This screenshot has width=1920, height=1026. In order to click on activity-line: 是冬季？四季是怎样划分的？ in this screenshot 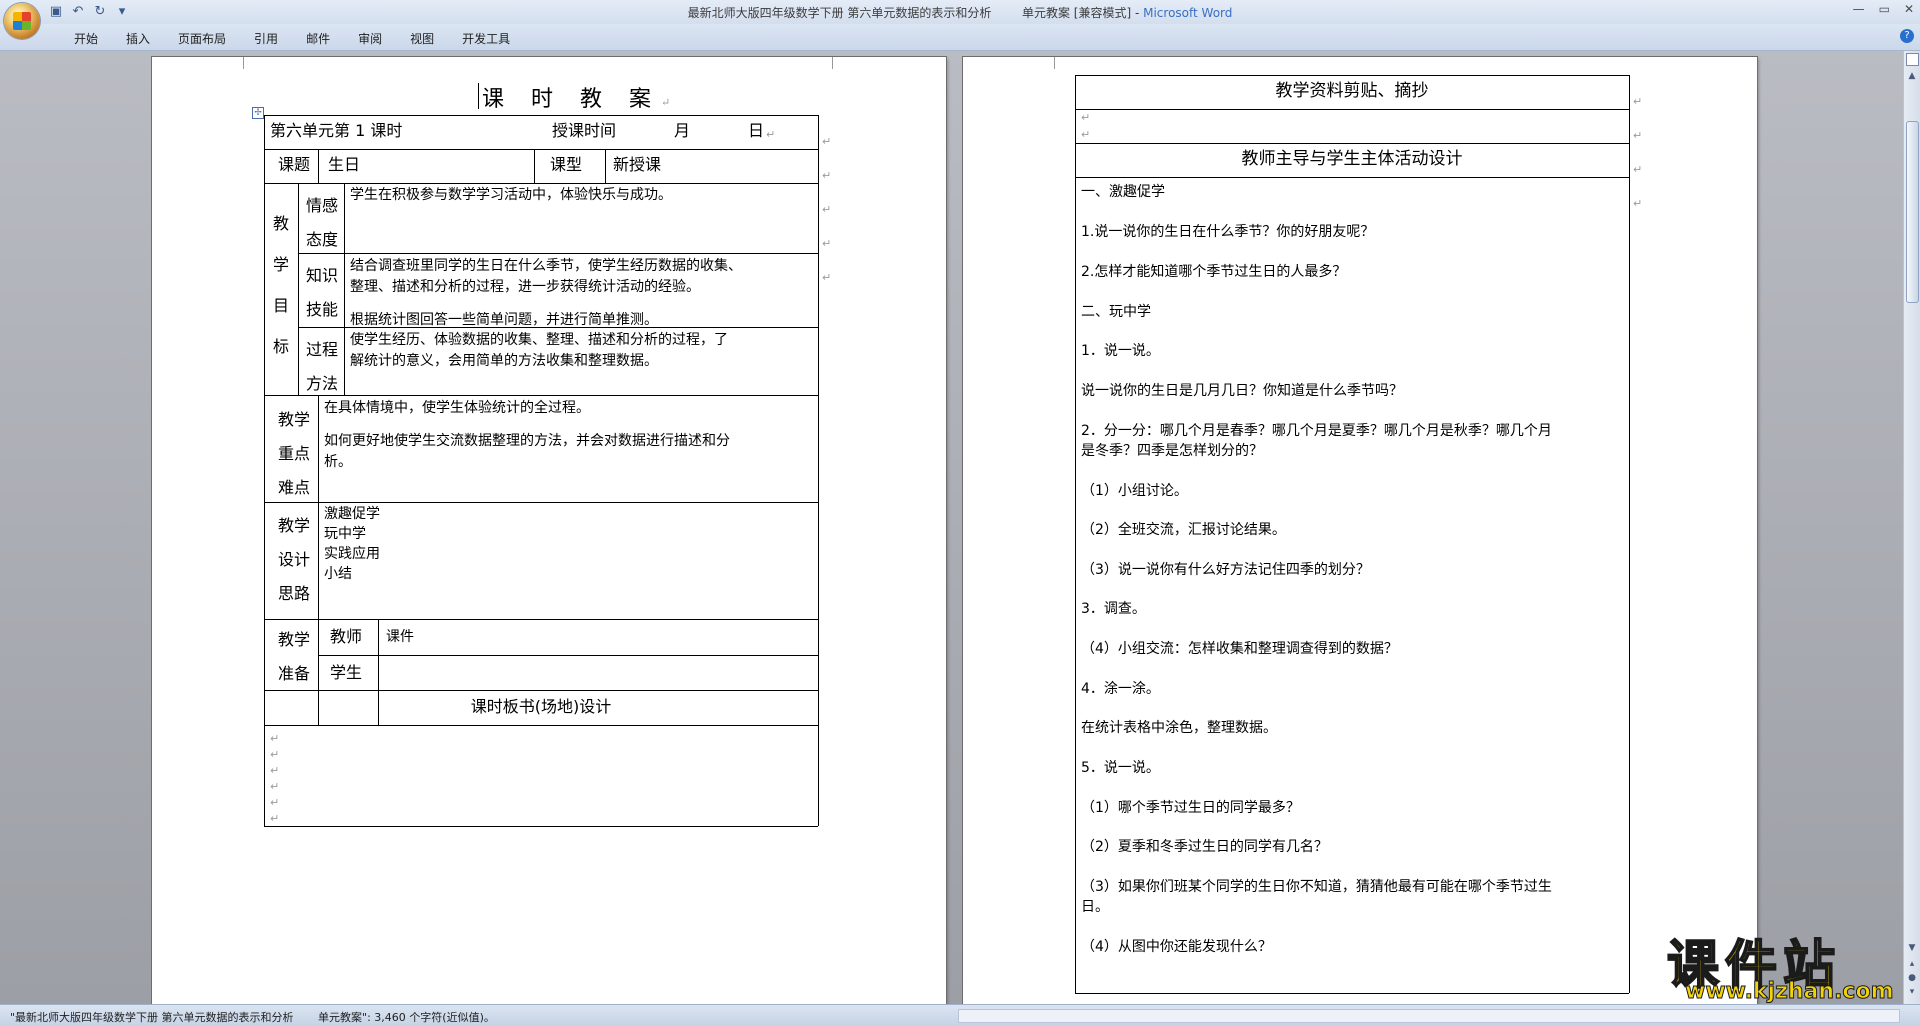, I will do `click(1172, 451)`.